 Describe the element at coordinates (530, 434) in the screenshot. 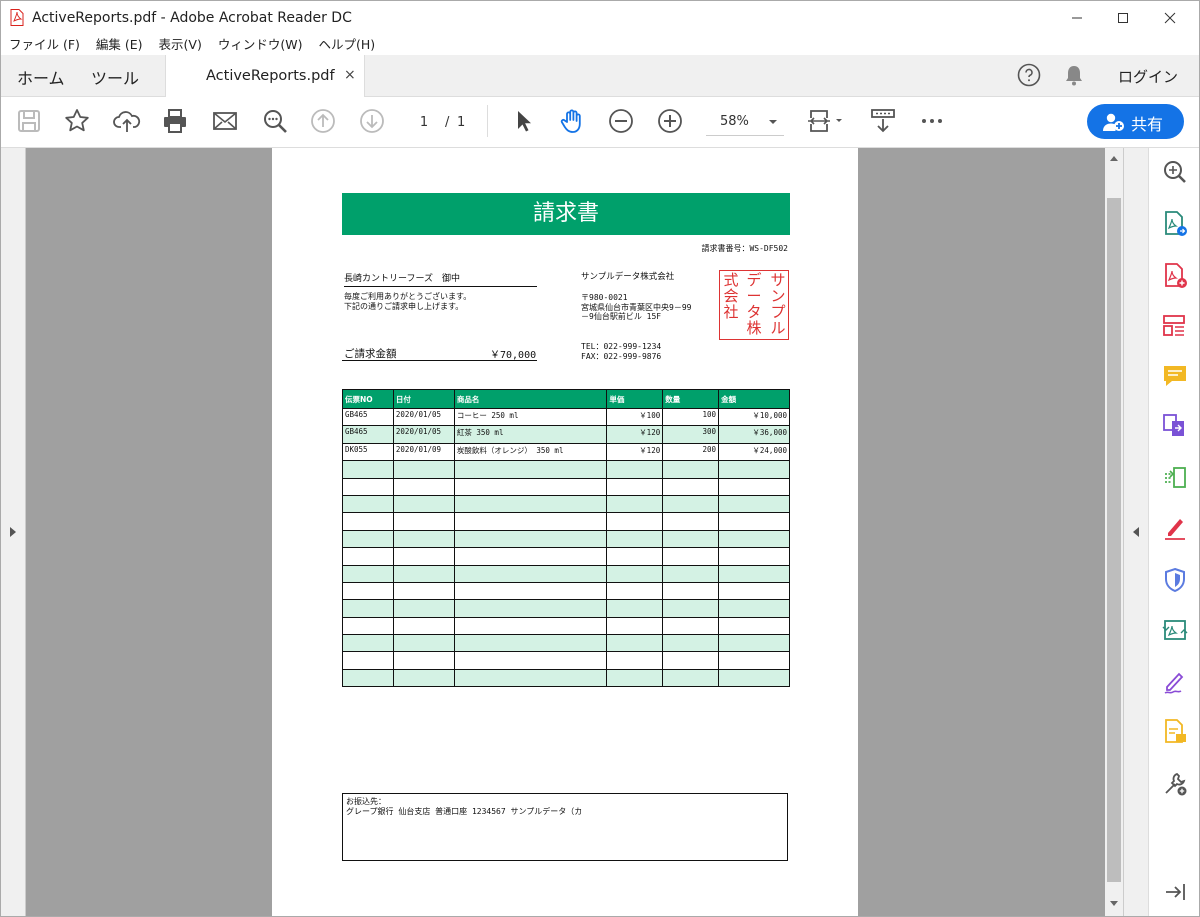

I see `table-cell: 紅茶 350 ml` at that location.